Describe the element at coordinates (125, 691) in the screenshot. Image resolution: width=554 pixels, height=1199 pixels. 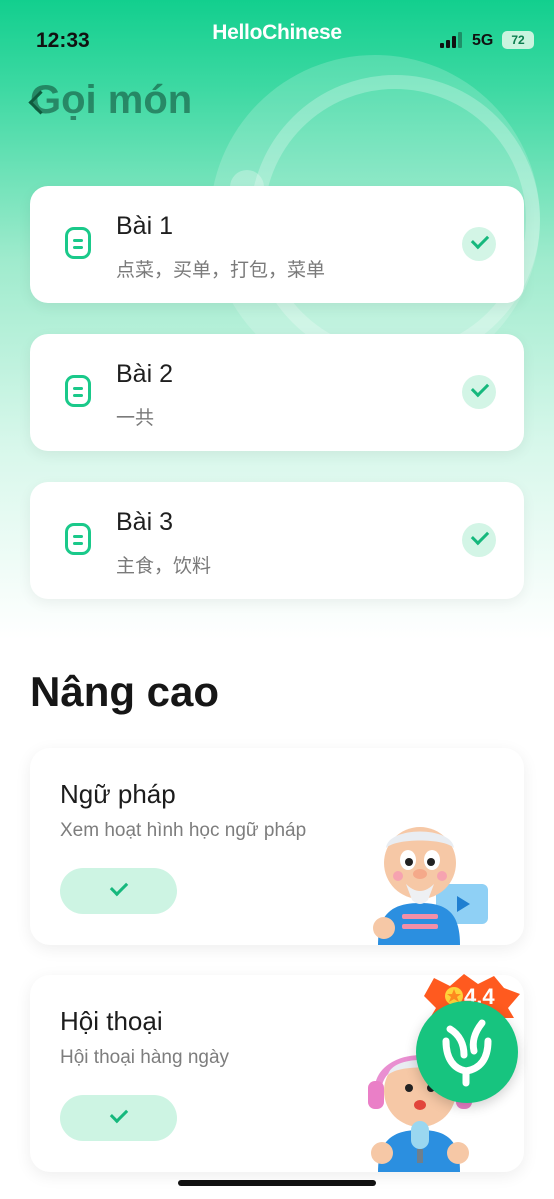
I see `section-title-advanced: Nâng cao` at that location.